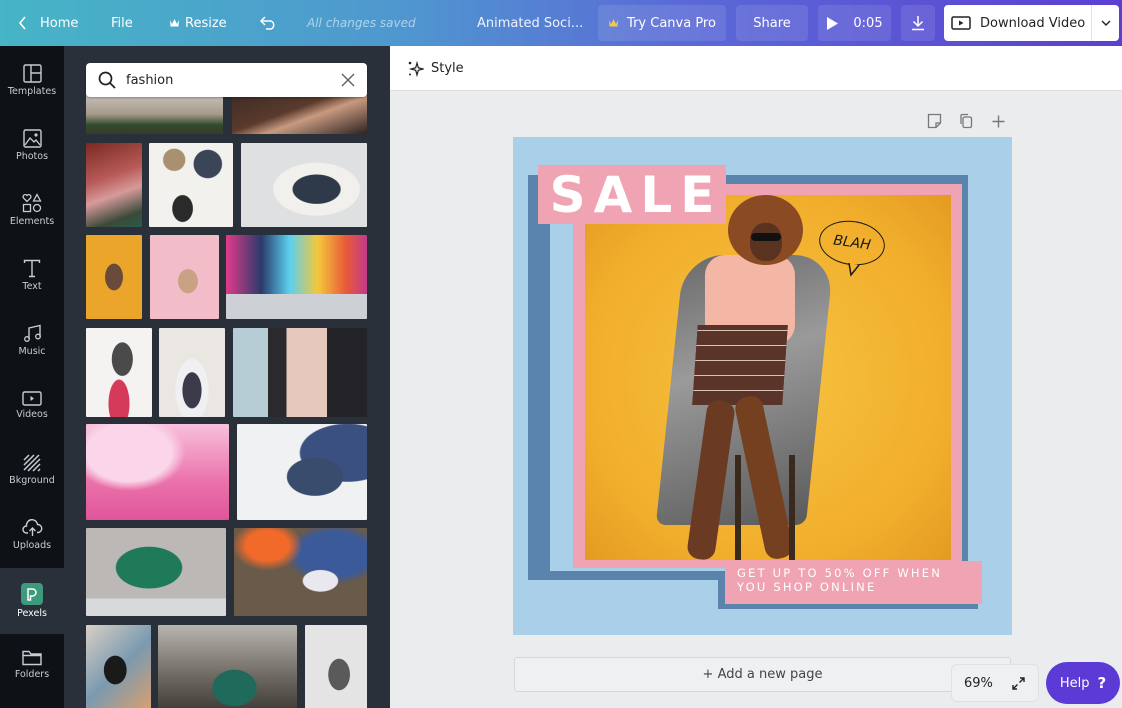  What do you see at coordinates (740, 365) in the screenshot?
I see `model-skirt` at bounding box center [740, 365].